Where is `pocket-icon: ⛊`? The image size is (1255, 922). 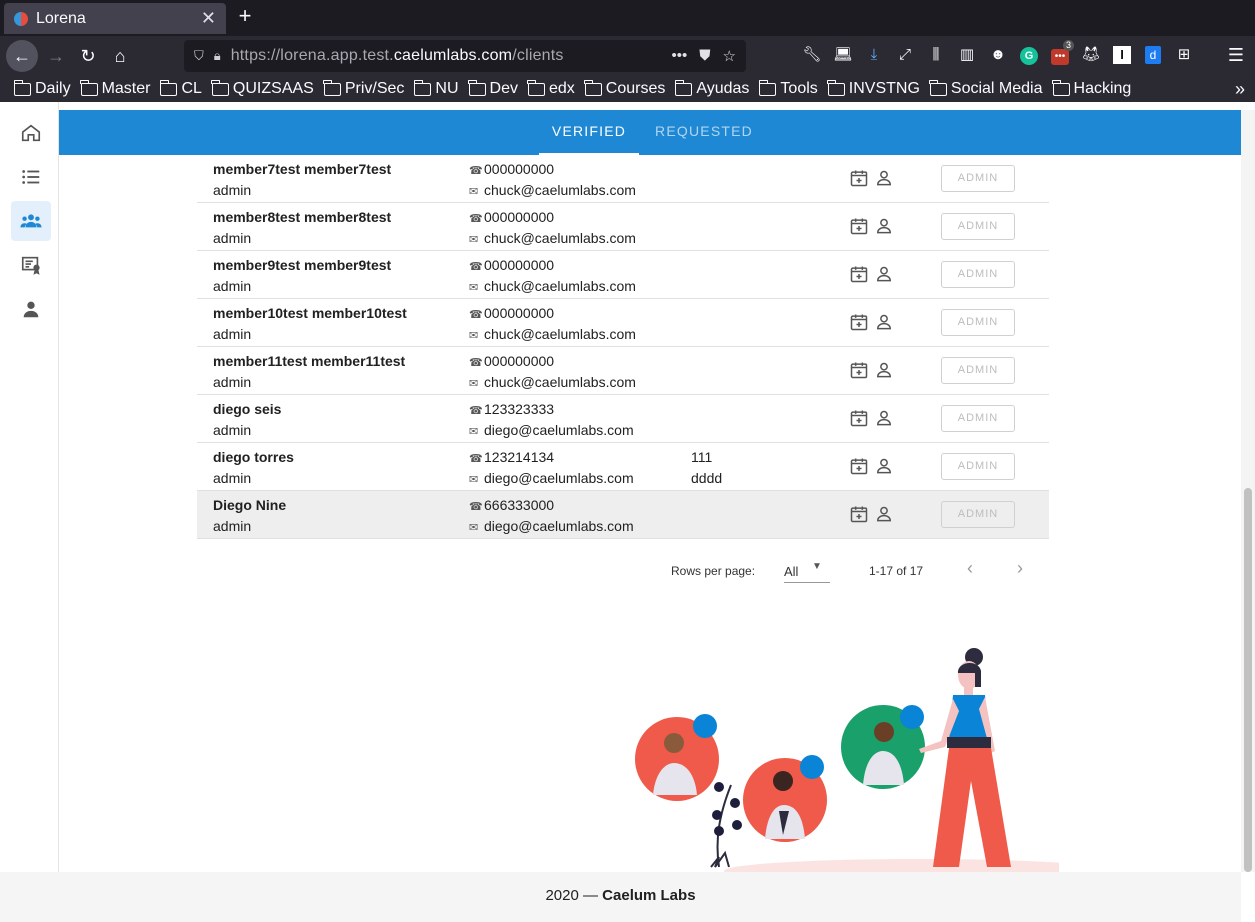 pocket-icon: ⛊ is located at coordinates (704, 56).